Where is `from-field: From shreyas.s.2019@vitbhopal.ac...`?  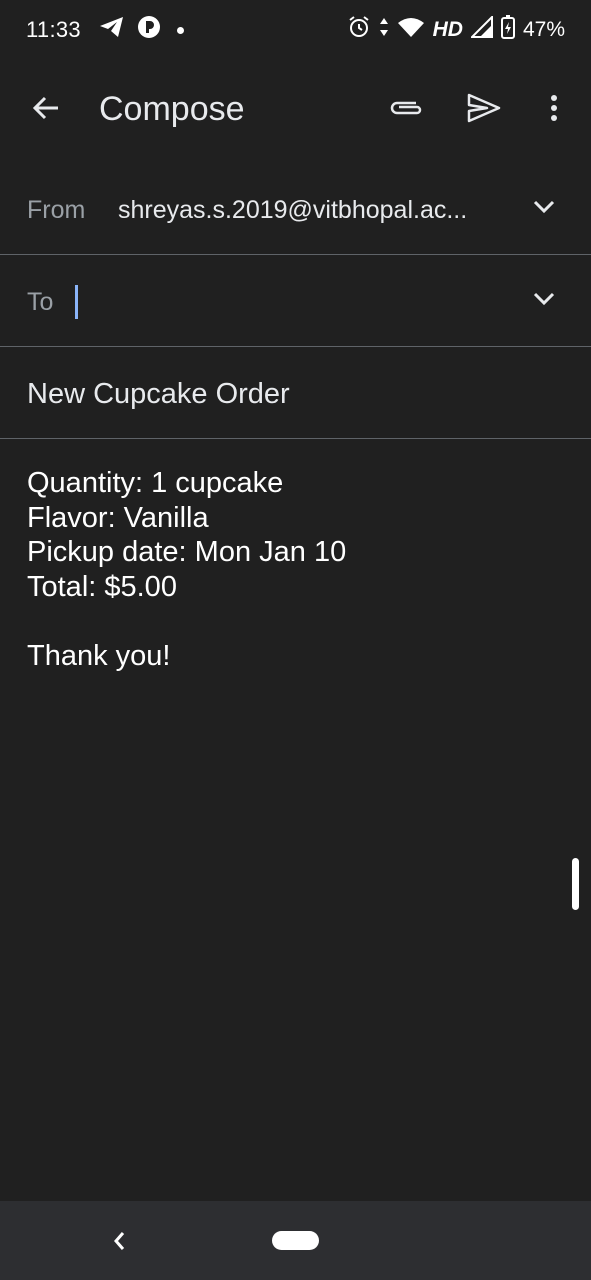 from-field: From shreyas.s.2019@vitbhopal.ac... is located at coordinates (295, 209).